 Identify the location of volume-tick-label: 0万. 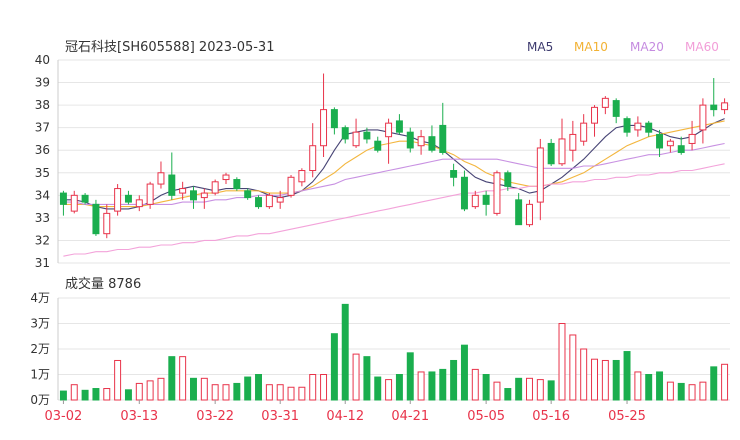
(40, 400).